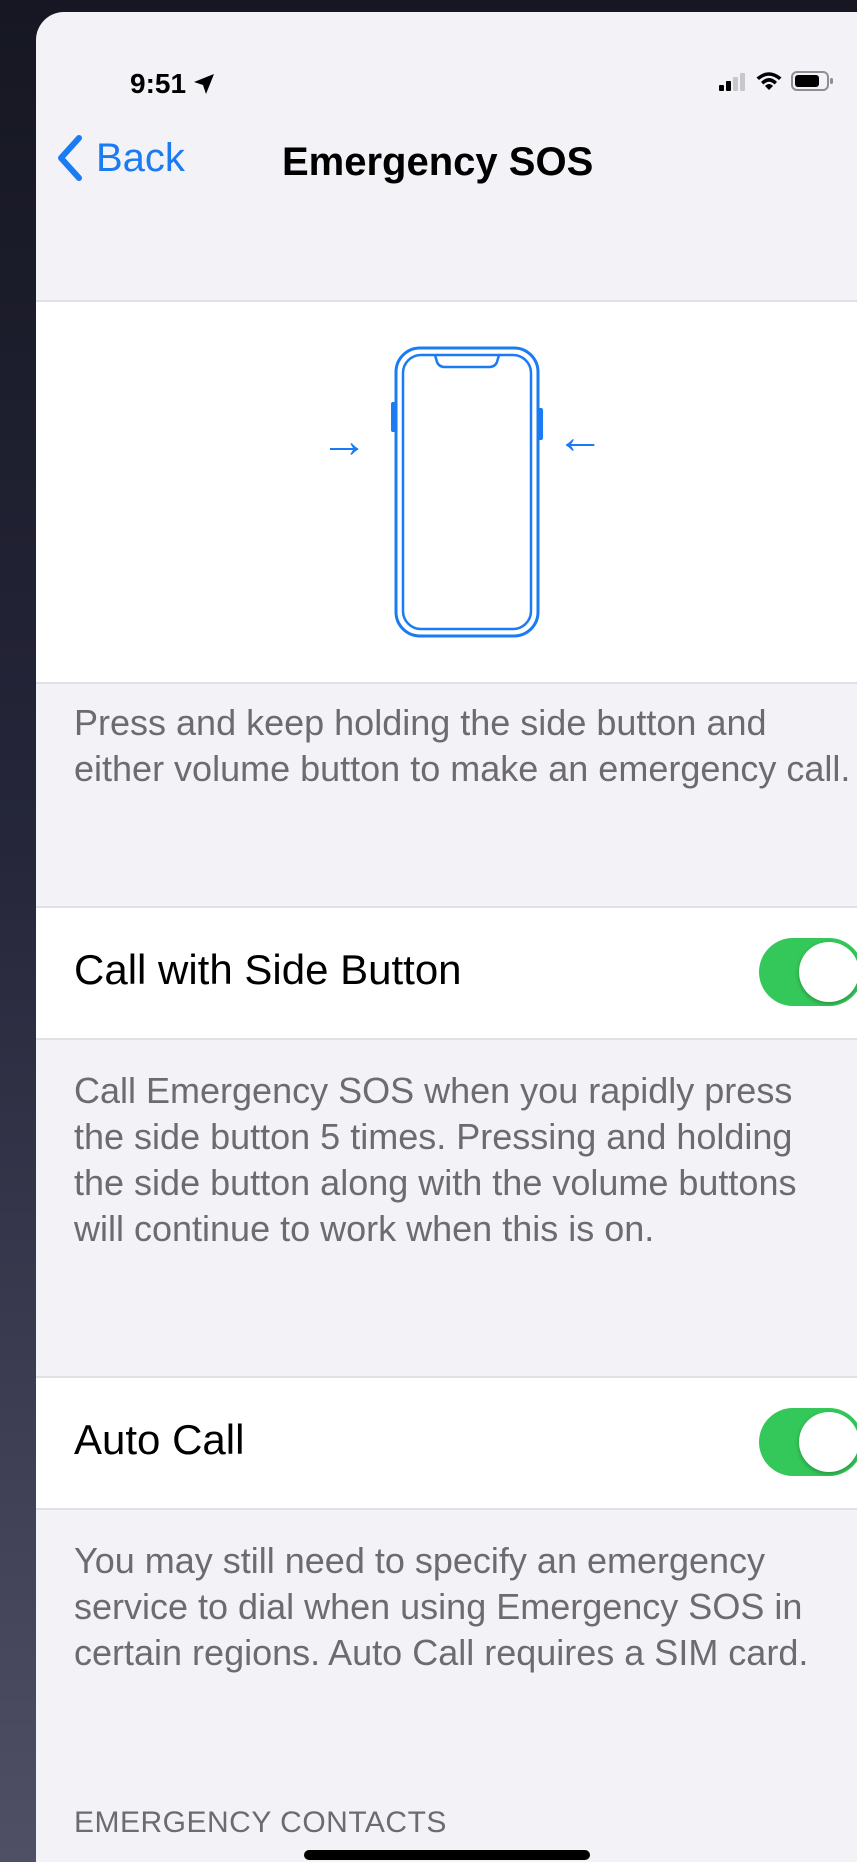 Image resolution: width=857 pixels, height=1862 pixels. Describe the element at coordinates (70, 158) in the screenshot. I see `chevron-left-icon` at that location.